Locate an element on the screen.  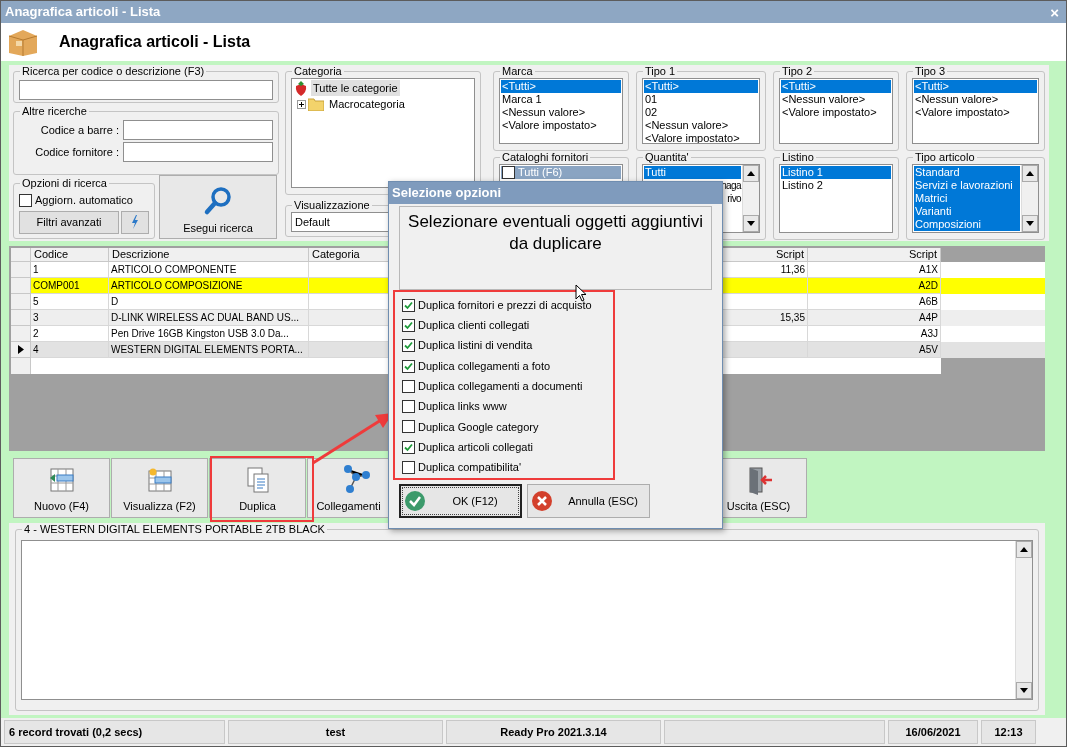
group-label: Cataloghi fornitori is located at coordinates (545, 157).